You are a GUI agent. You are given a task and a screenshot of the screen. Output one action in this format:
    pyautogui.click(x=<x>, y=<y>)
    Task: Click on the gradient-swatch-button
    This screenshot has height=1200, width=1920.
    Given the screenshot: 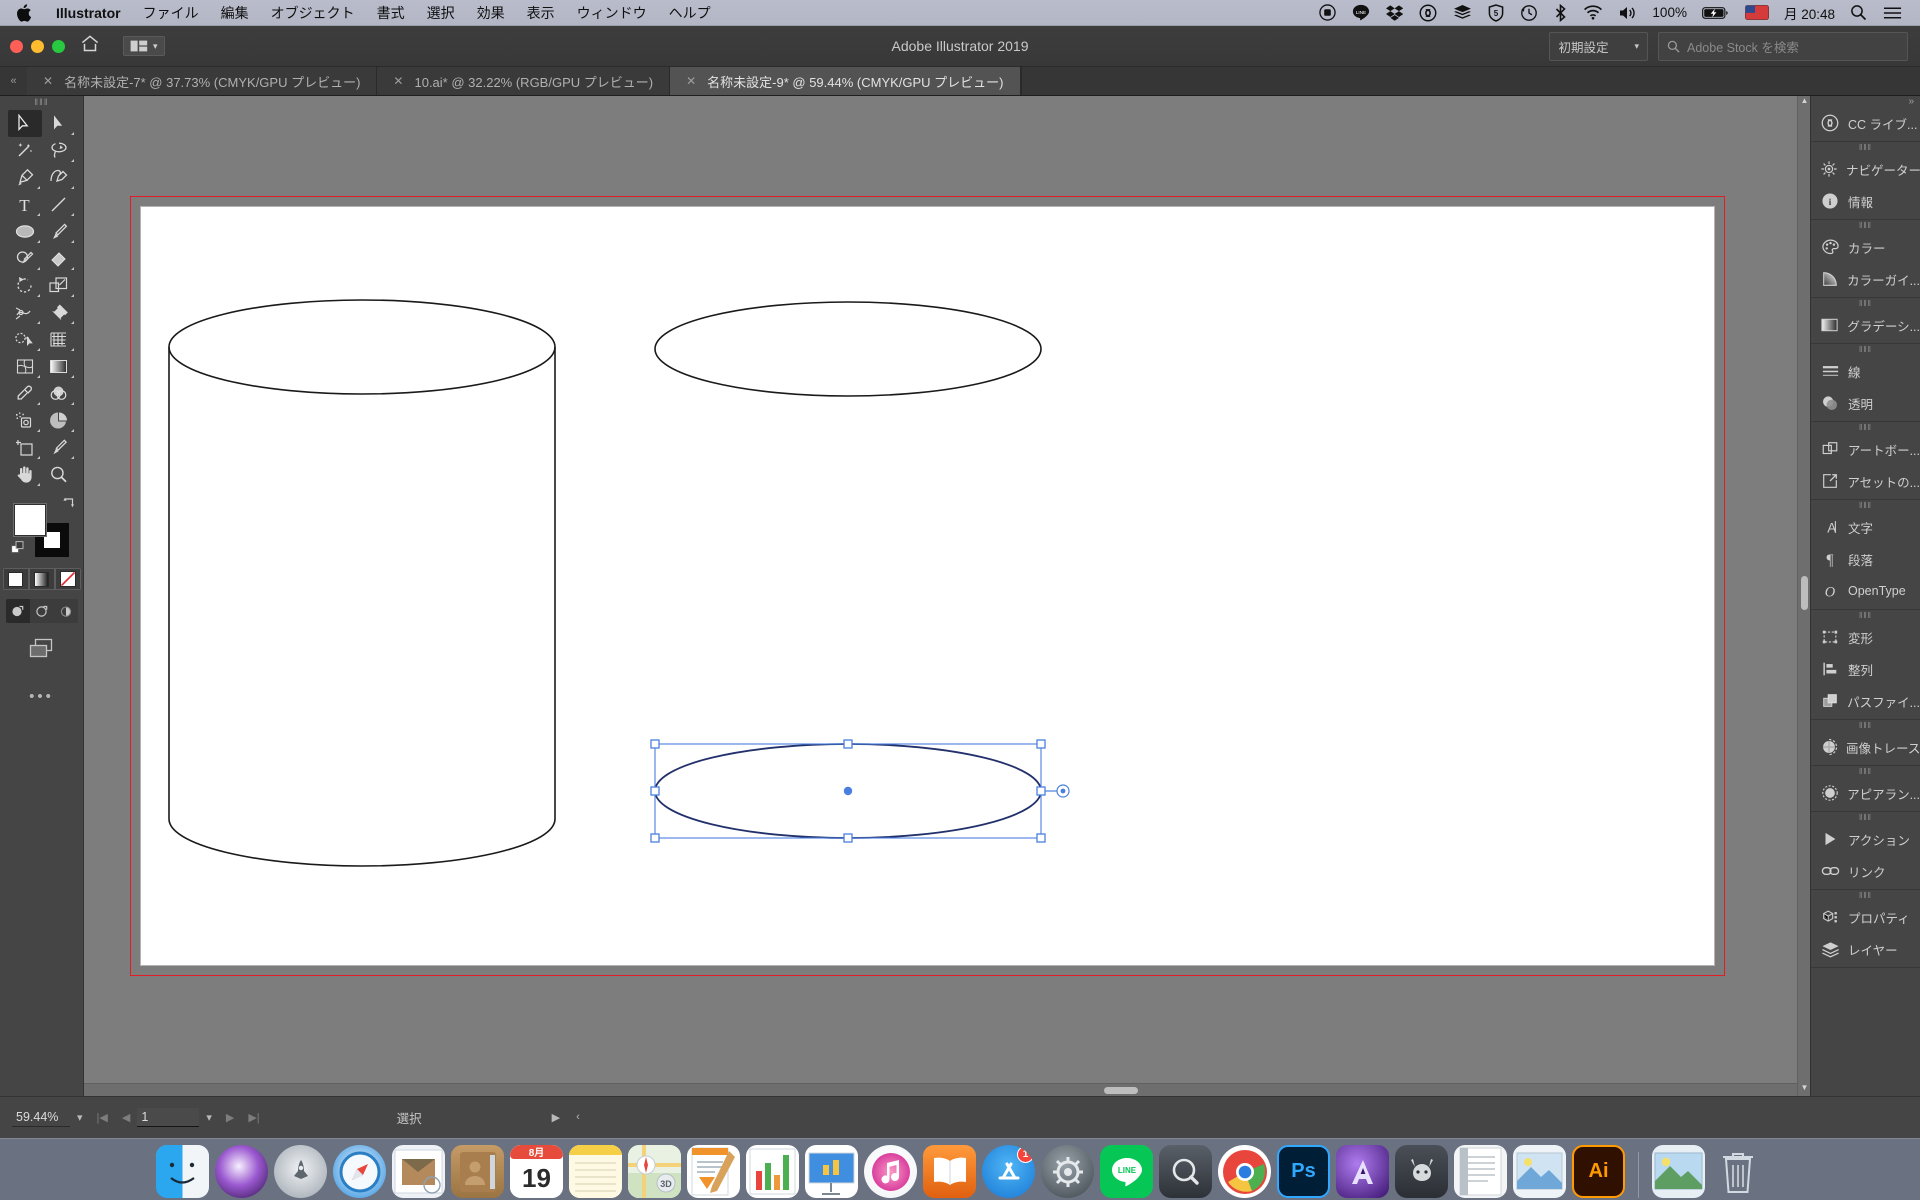 What is the action you would take?
    pyautogui.click(x=41, y=579)
    